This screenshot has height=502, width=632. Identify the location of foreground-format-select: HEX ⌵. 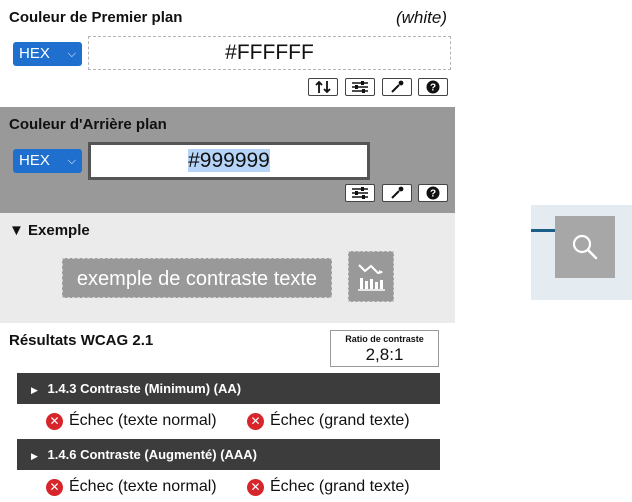
(47, 54).